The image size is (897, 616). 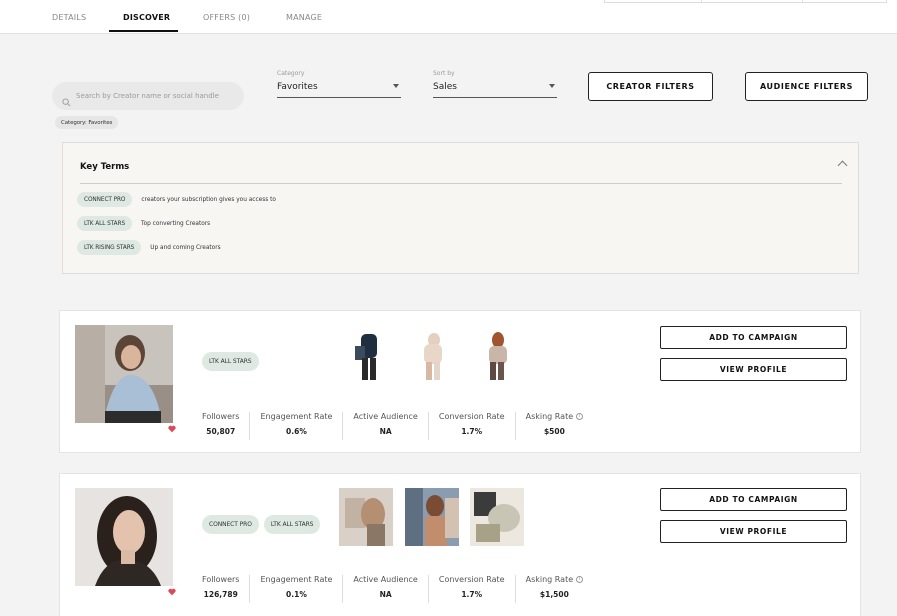 What do you see at coordinates (554, 431) in the screenshot?
I see `stat-value: $500` at bounding box center [554, 431].